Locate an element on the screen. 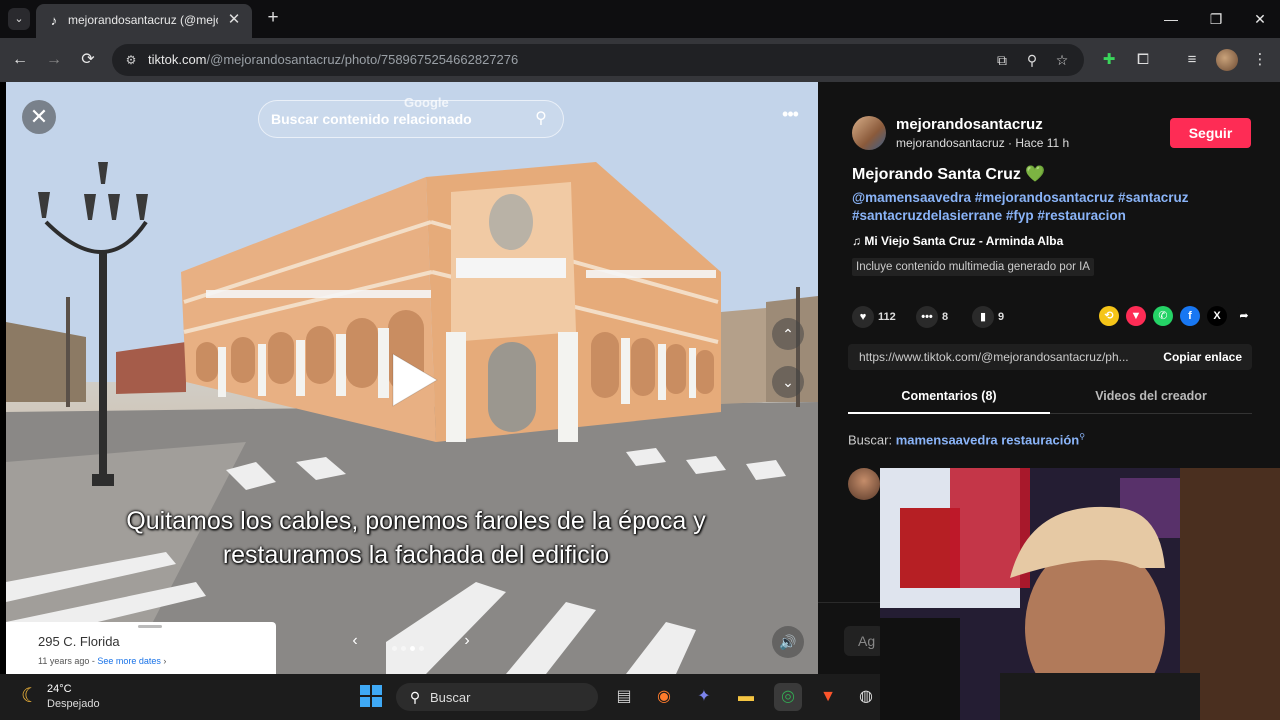  close-window-button: ✕ is located at coordinates (1260, 19).